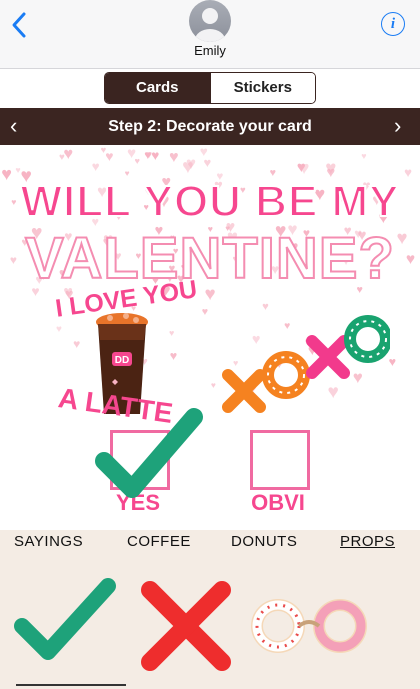 Image resolution: width=420 pixels, height=689 pixels. I want to click on info-icon: i, so click(393, 24).